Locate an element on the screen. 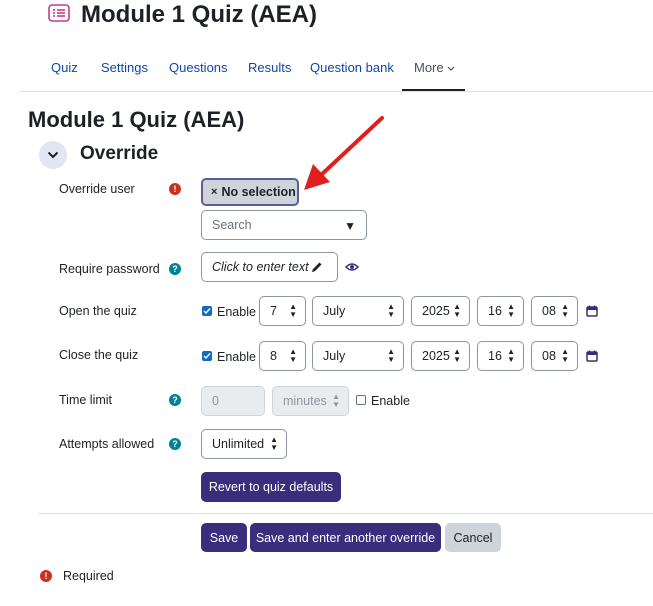 This screenshot has height=606, width=653. save-button: Save is located at coordinates (224, 537).